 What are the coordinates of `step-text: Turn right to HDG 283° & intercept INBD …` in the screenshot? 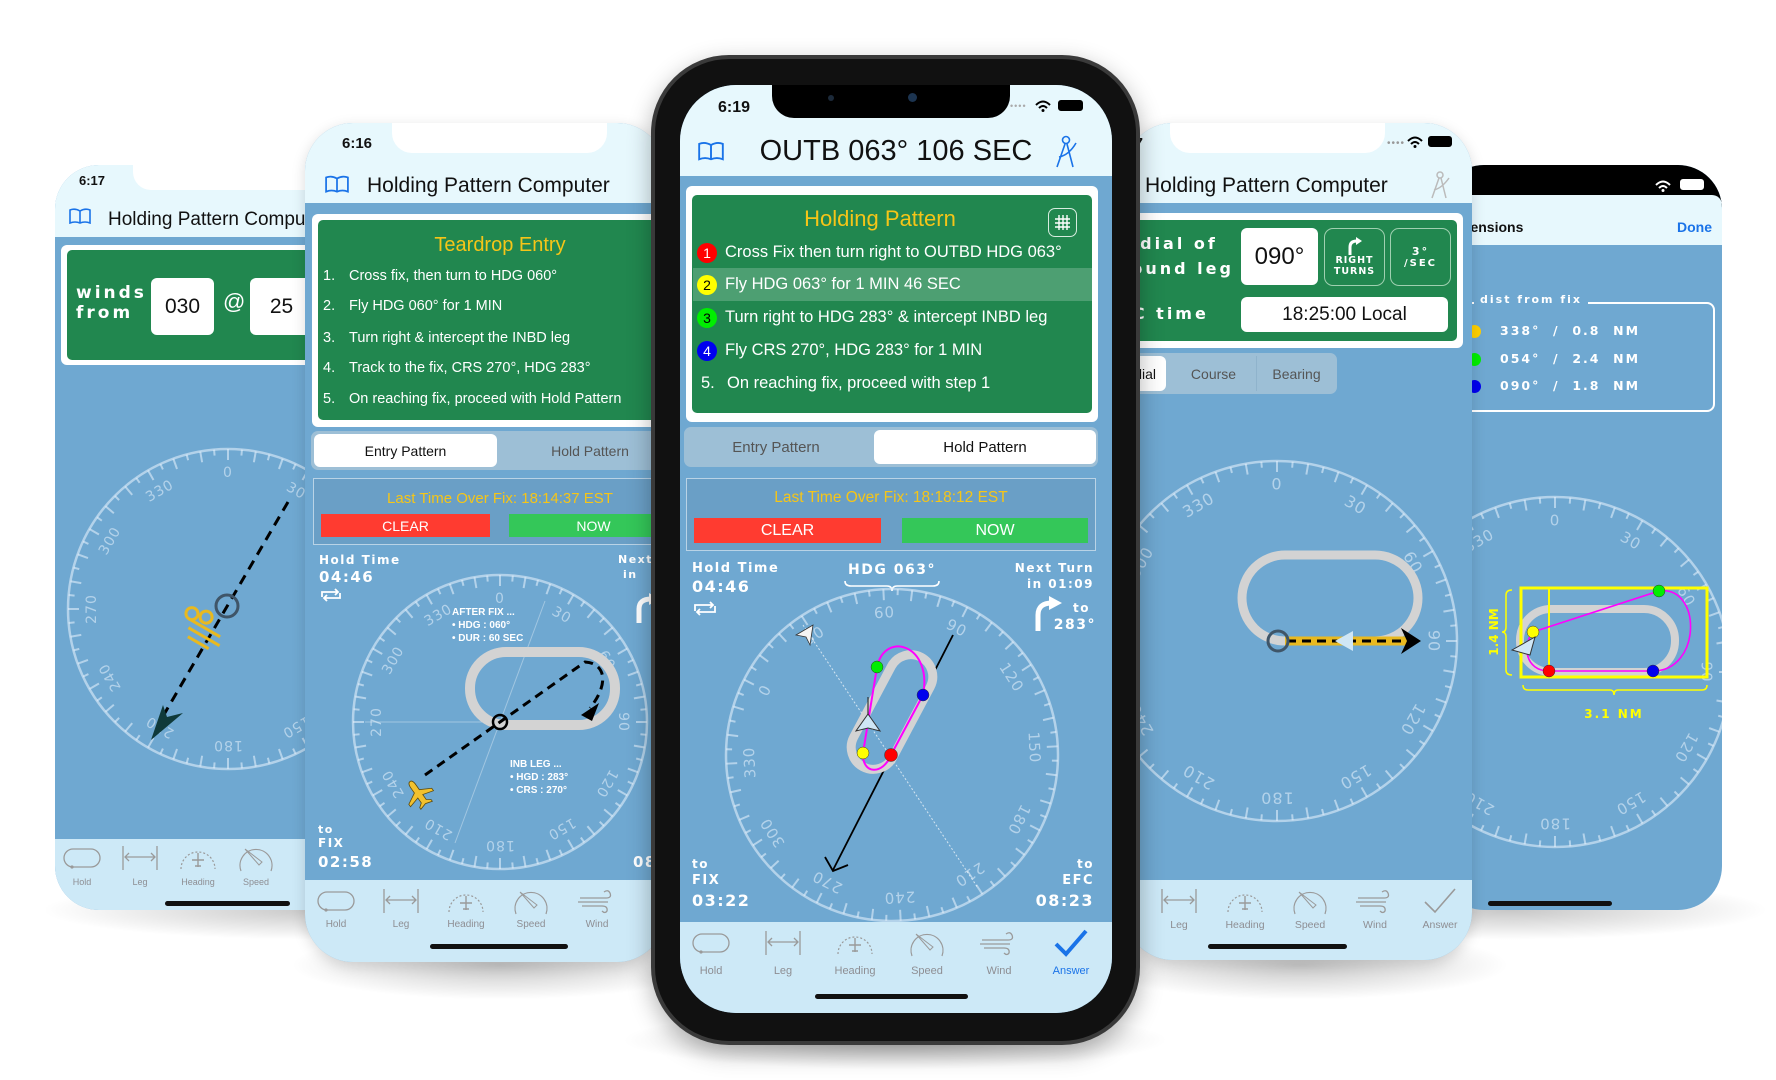 It's located at (886, 317).